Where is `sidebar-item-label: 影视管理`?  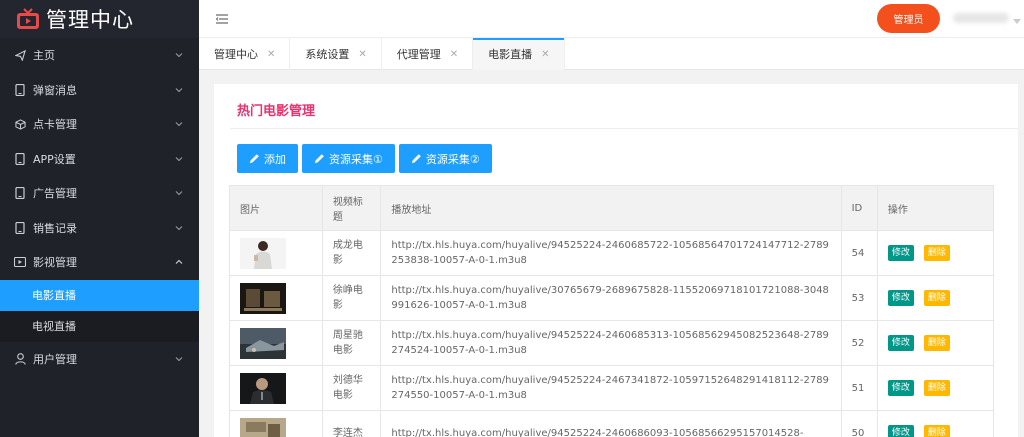 sidebar-item-label: 影视管理 is located at coordinates (55, 263).